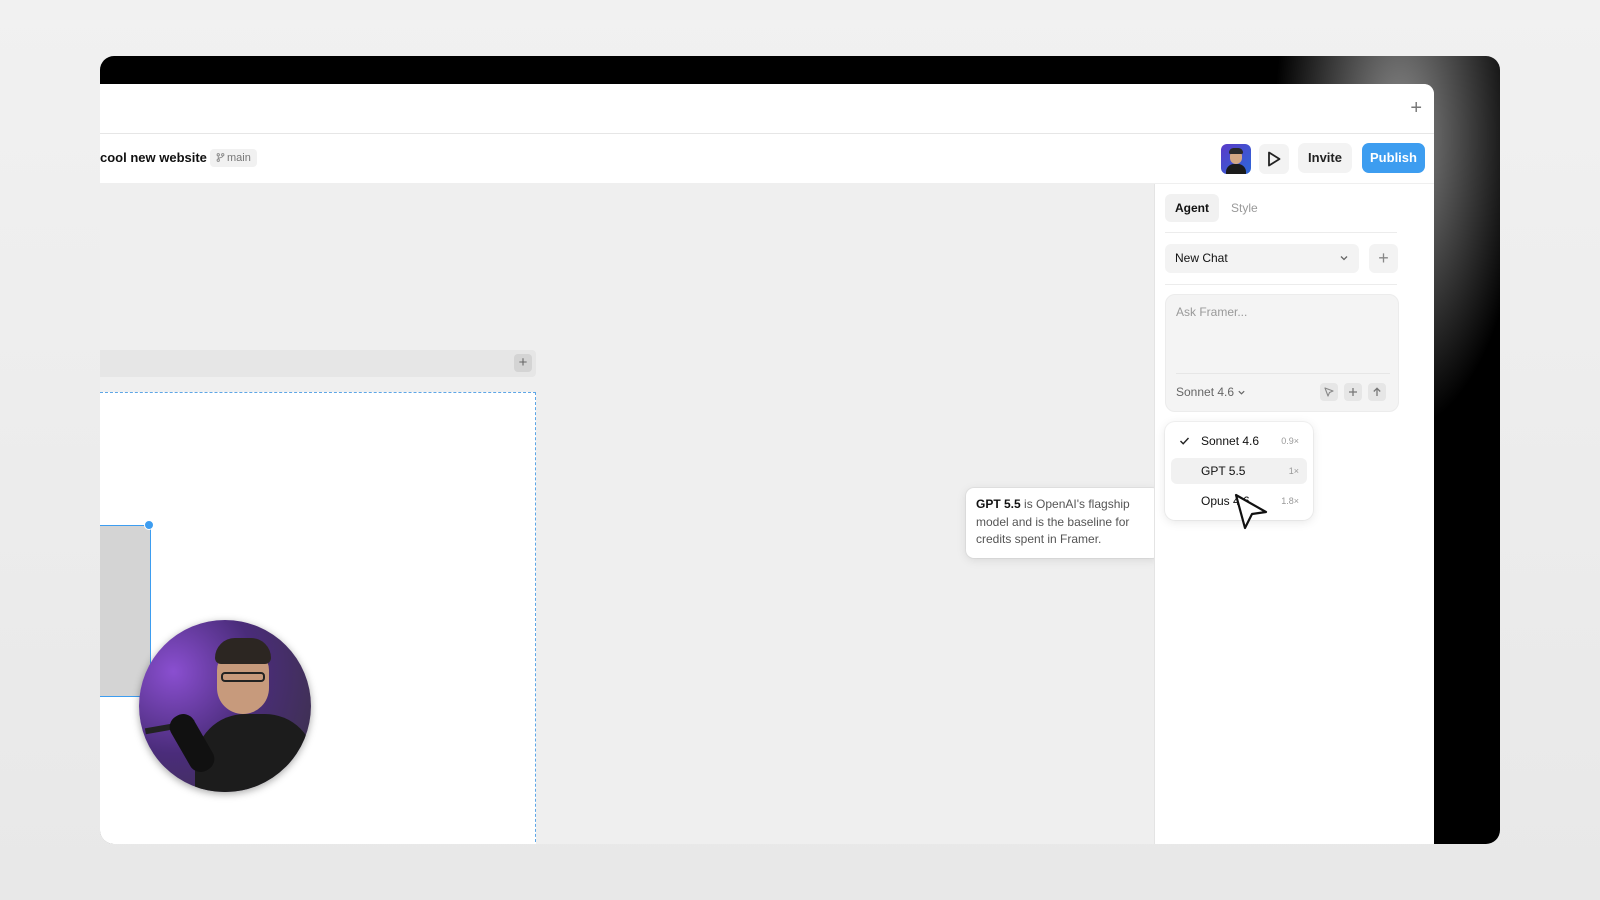 The height and width of the screenshot is (900, 1600). Describe the element at coordinates (153, 157) in the screenshot. I see `project-title: cool new website` at that location.